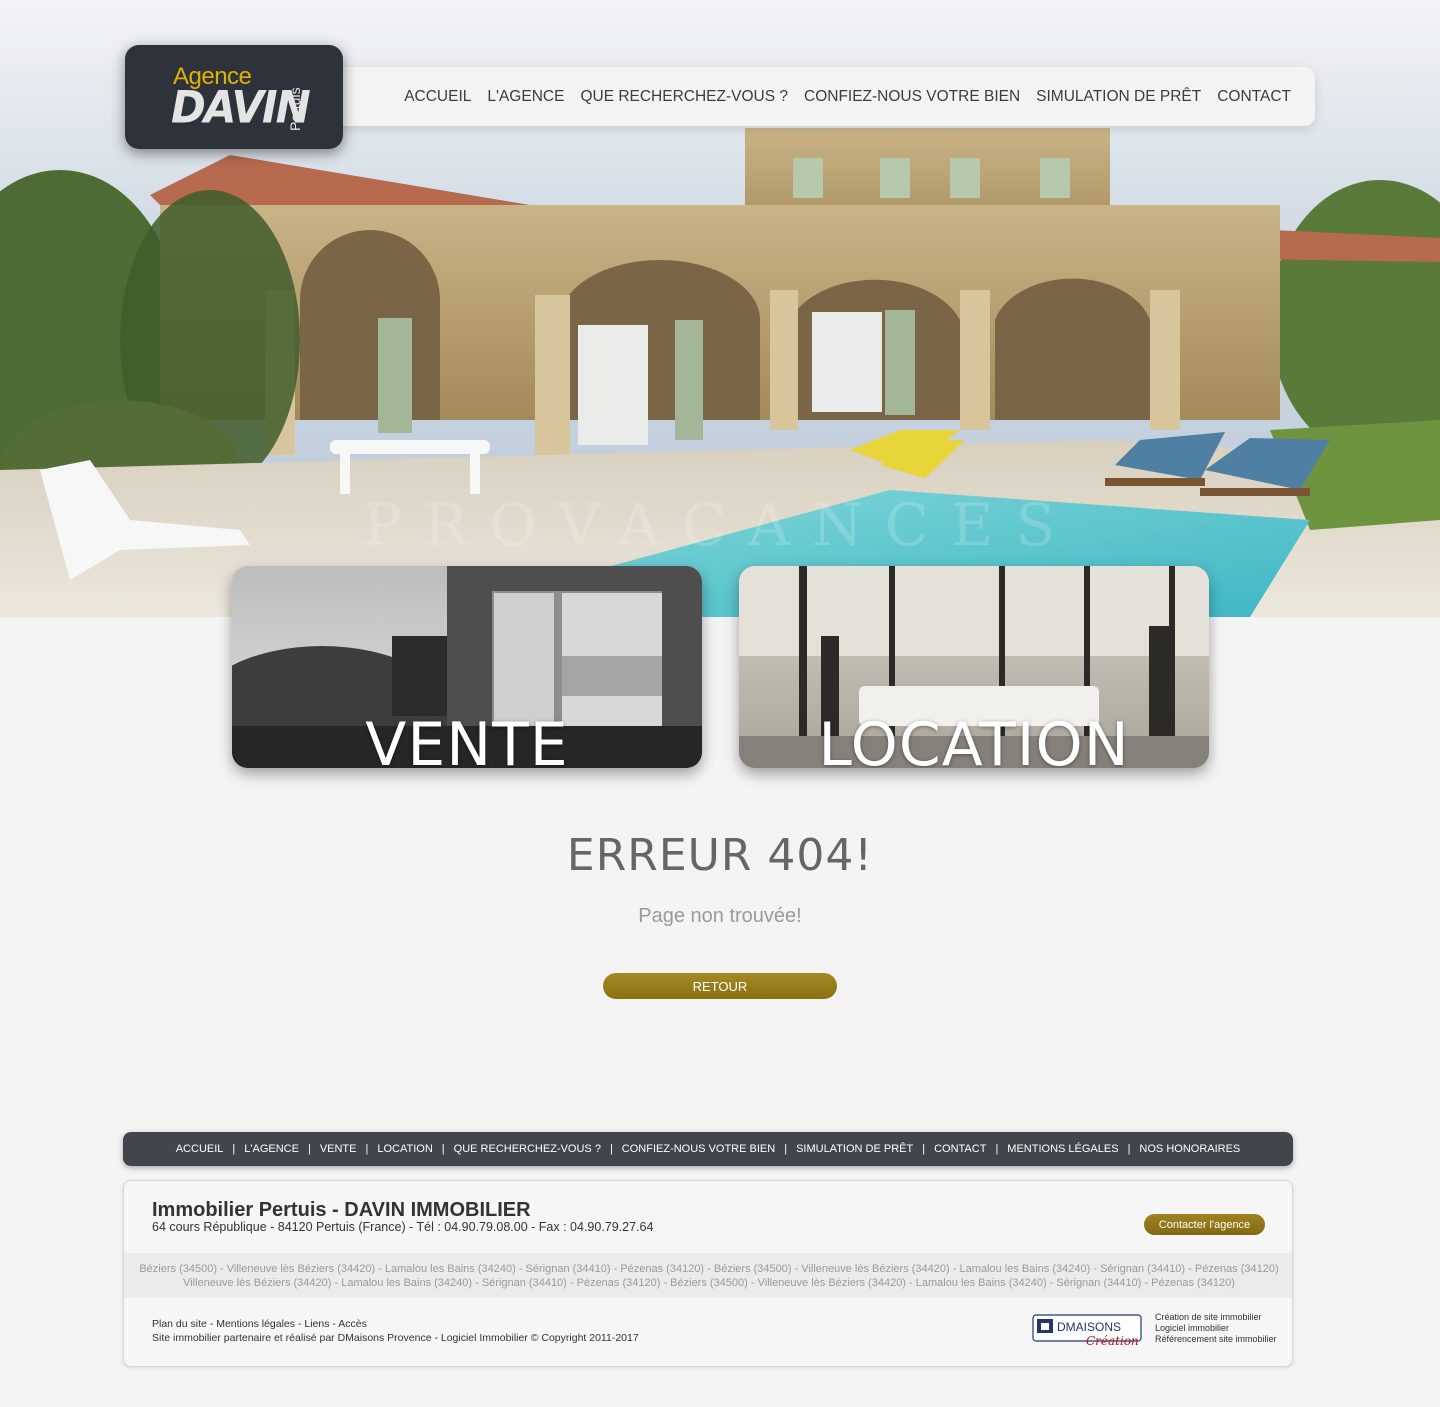 The image size is (1440, 1407). Describe the element at coordinates (1189, 1149) in the screenshot. I see `footer-nav-honoraires: NOS HONORAIRES` at that location.